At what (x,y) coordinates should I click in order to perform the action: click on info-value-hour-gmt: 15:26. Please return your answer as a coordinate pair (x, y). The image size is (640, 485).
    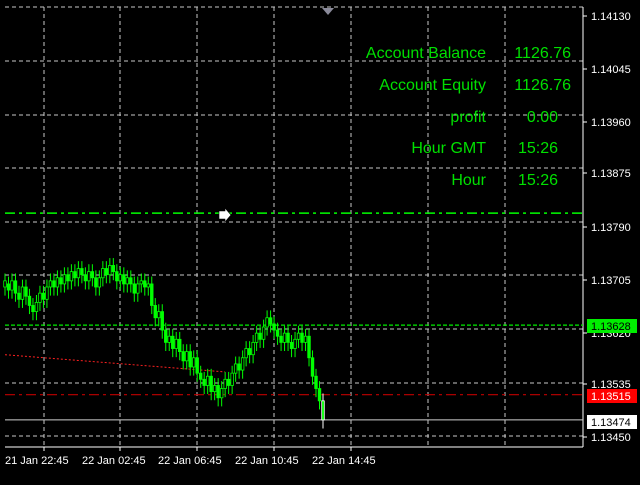
    Looking at the image, I should click on (538, 148).